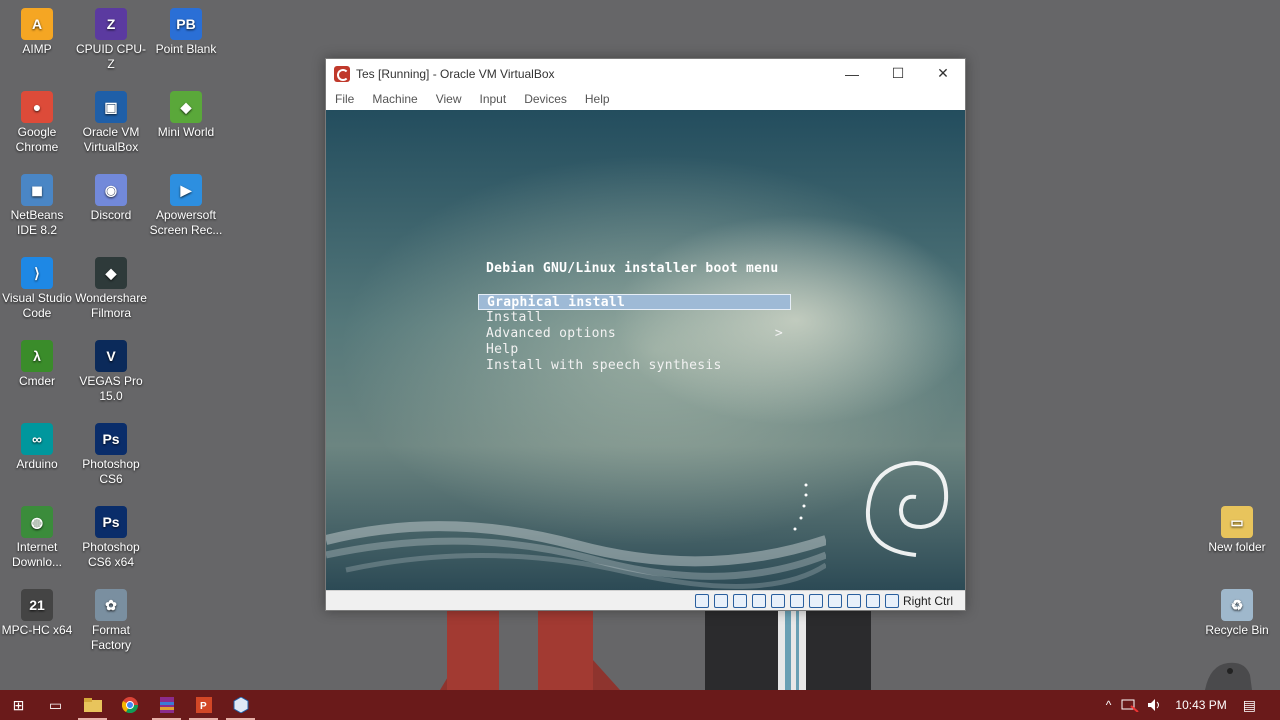 The image size is (1280, 720). I want to click on wallpaper-figure-leg, so click(473, 650).